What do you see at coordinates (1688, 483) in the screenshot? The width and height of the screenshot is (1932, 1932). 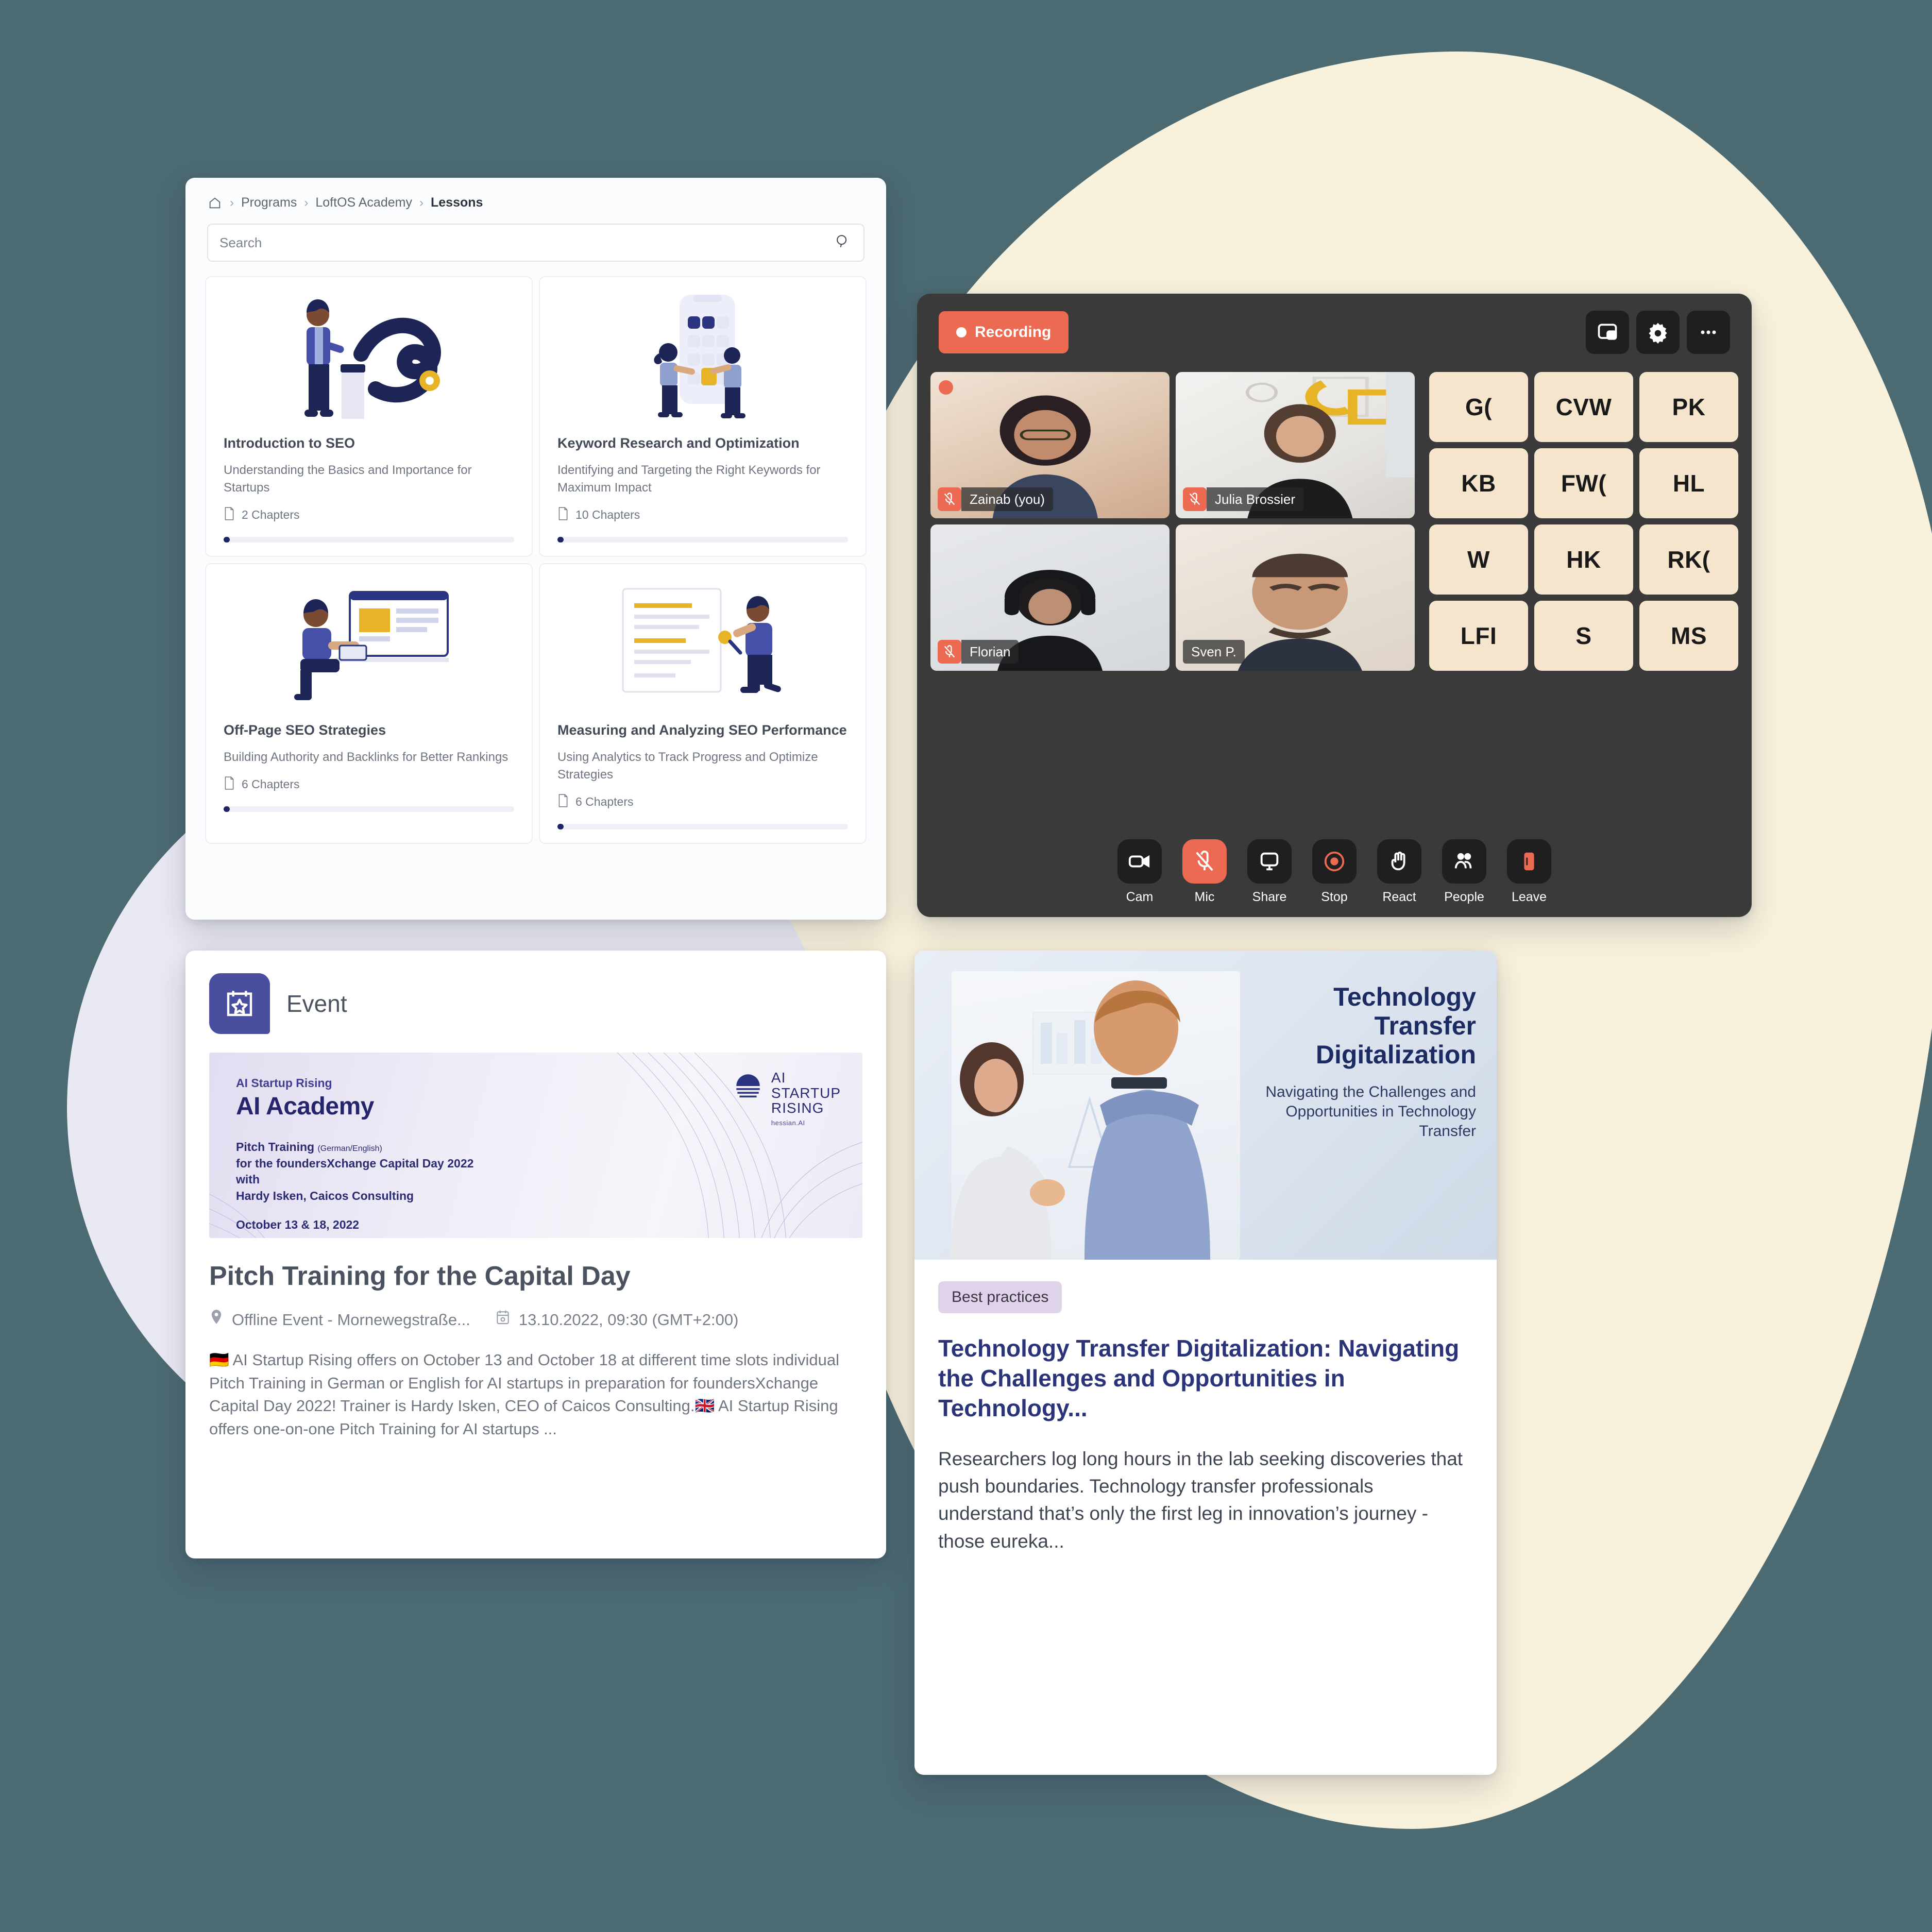 I see `avatar-initials-tile: HL` at bounding box center [1688, 483].